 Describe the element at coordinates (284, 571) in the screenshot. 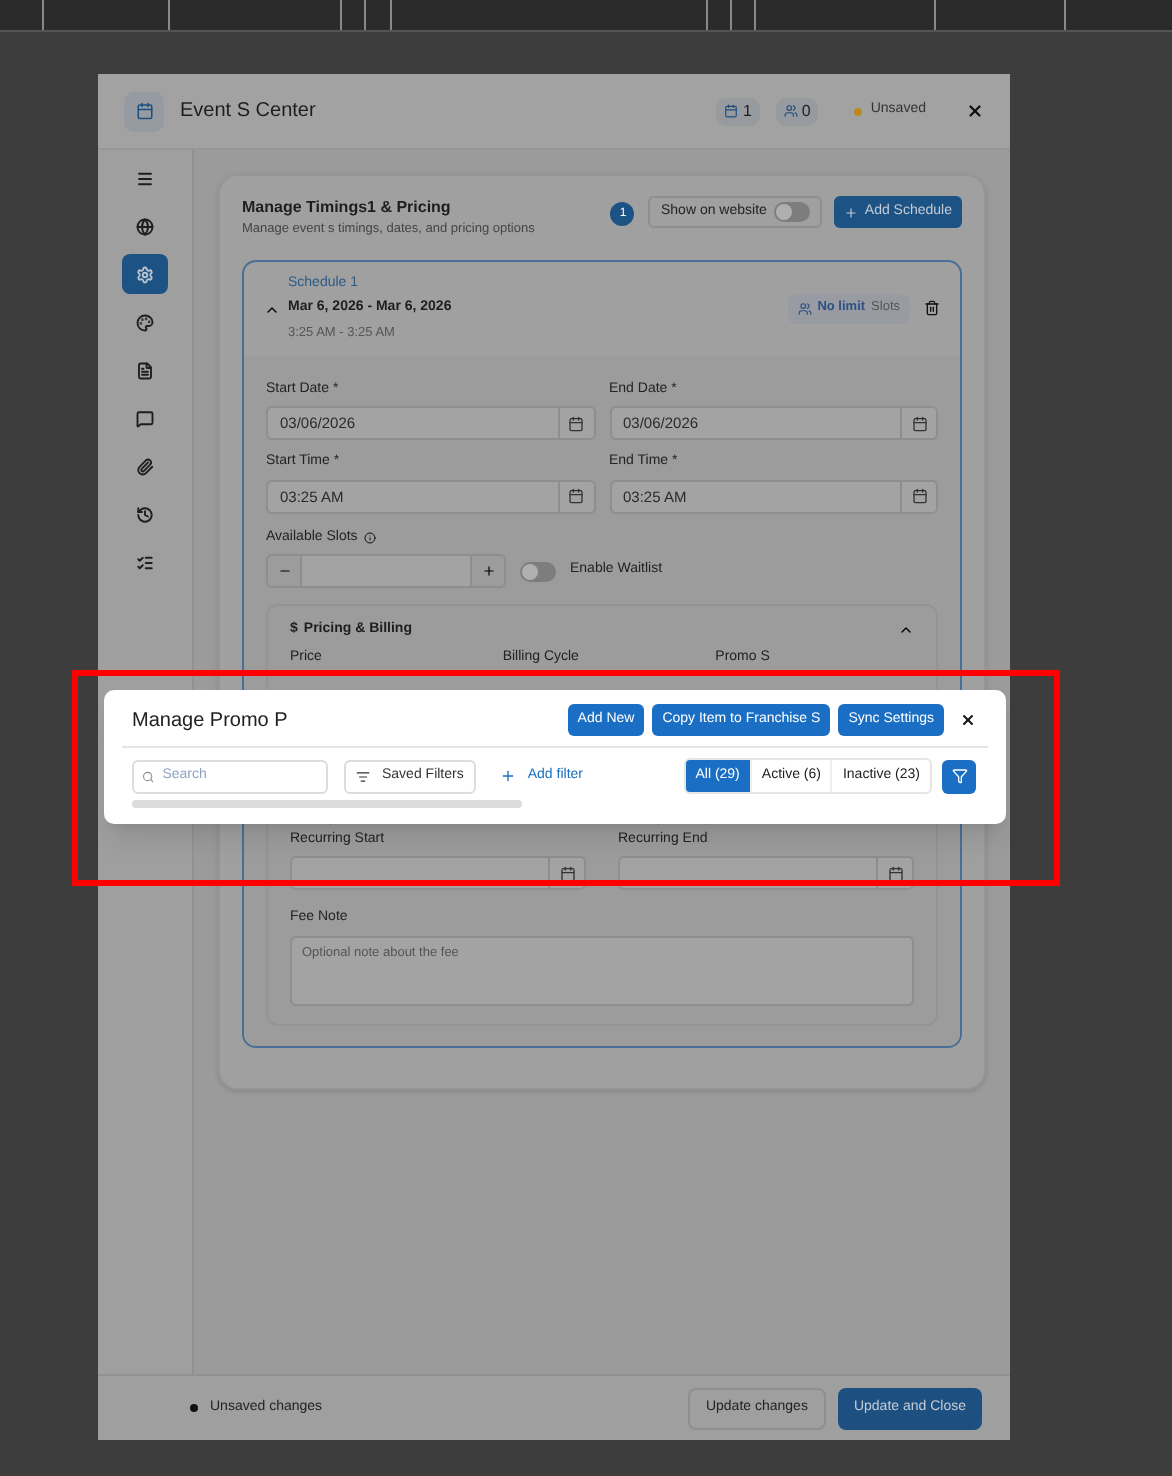

I see `minus-icon` at that location.